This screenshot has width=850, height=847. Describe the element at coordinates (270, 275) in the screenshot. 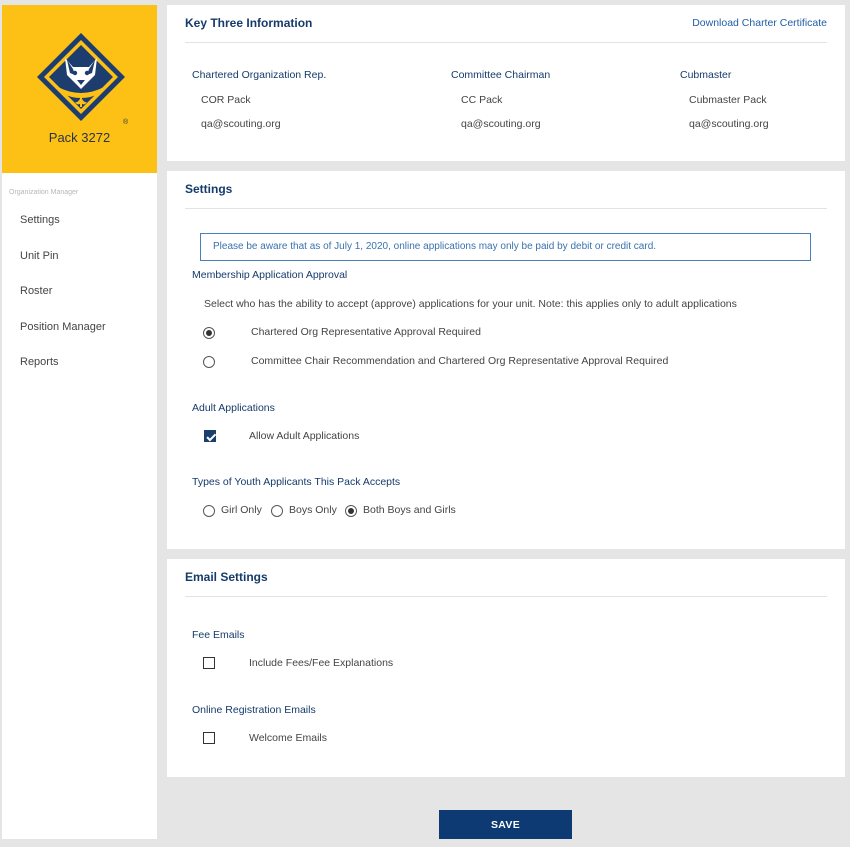

I see `membership-approval-label: Membership Application Approval` at that location.